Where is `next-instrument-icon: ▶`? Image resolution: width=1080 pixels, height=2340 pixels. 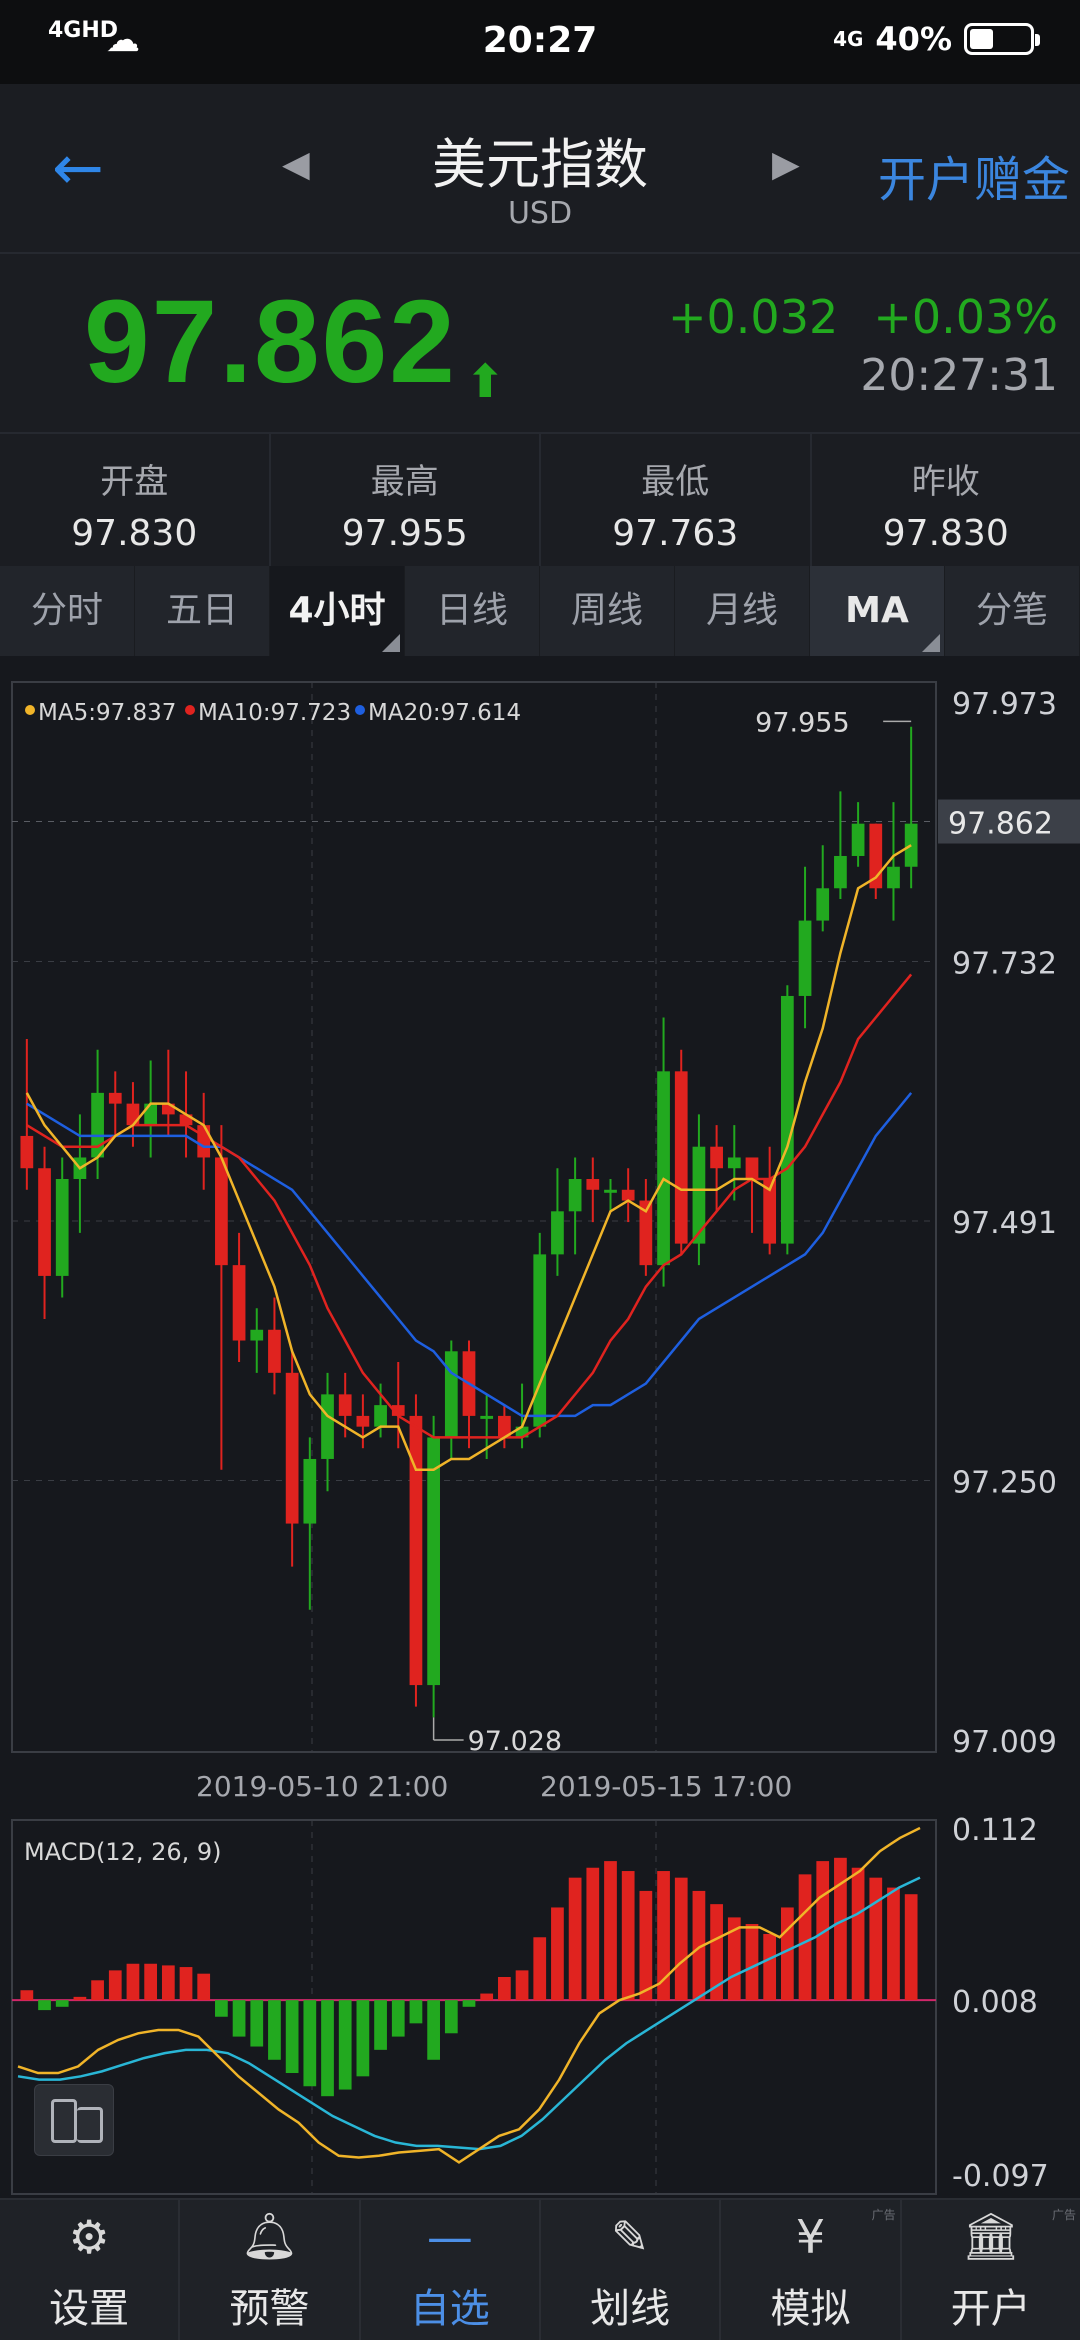 next-instrument-icon: ▶ is located at coordinates (786, 164).